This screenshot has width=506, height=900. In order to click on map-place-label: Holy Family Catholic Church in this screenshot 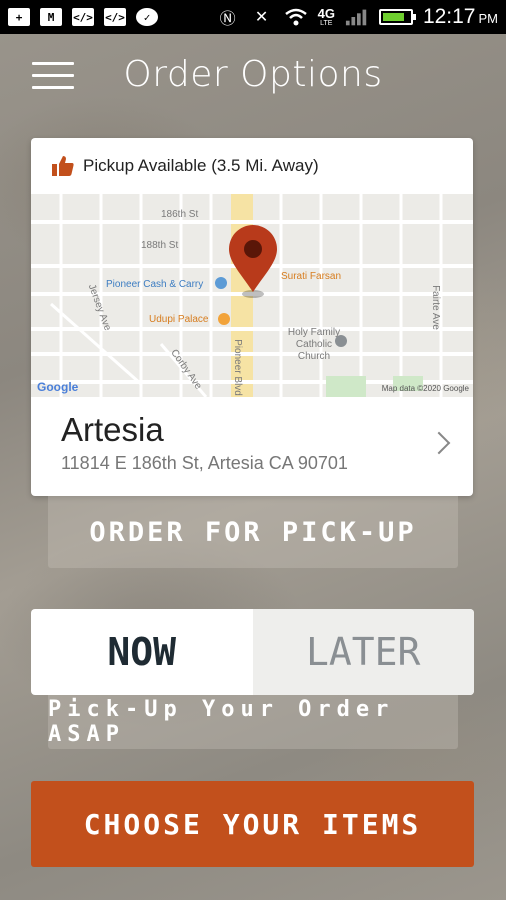, I will do `click(314, 344)`.